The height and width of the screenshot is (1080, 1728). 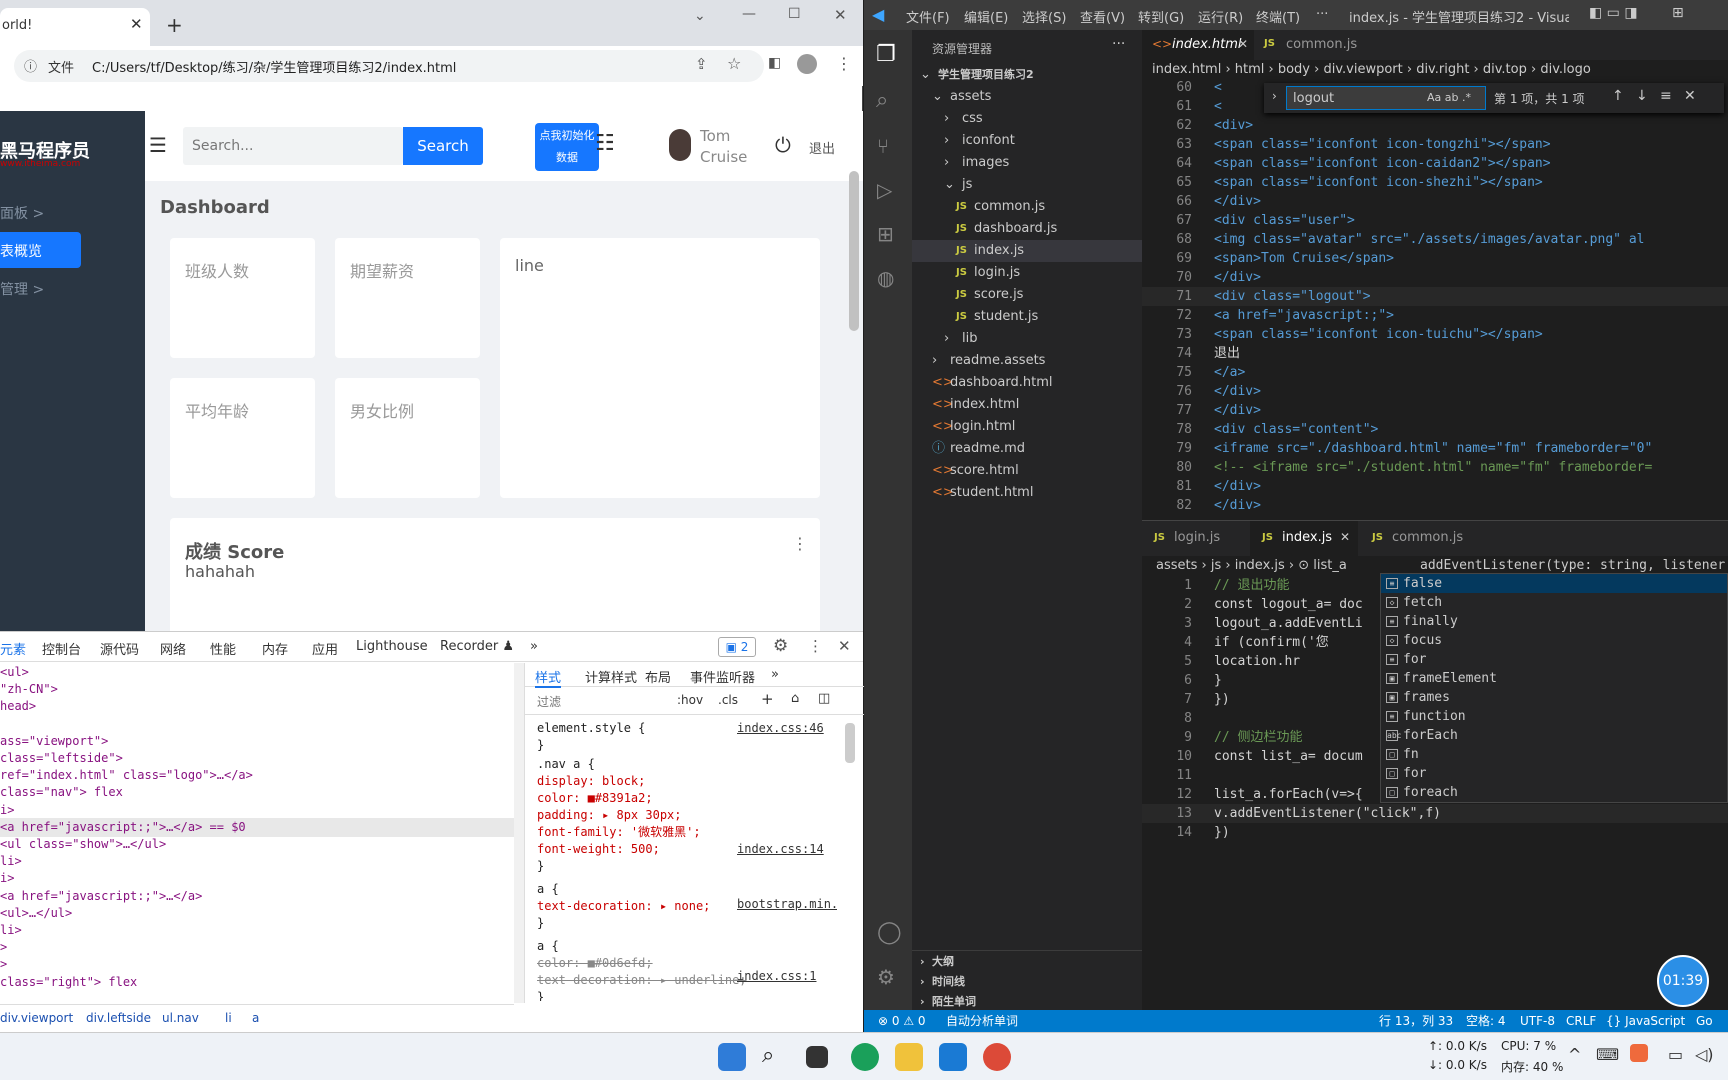 I want to click on code-text: <div class="logout">, so click(x=1281, y=296).